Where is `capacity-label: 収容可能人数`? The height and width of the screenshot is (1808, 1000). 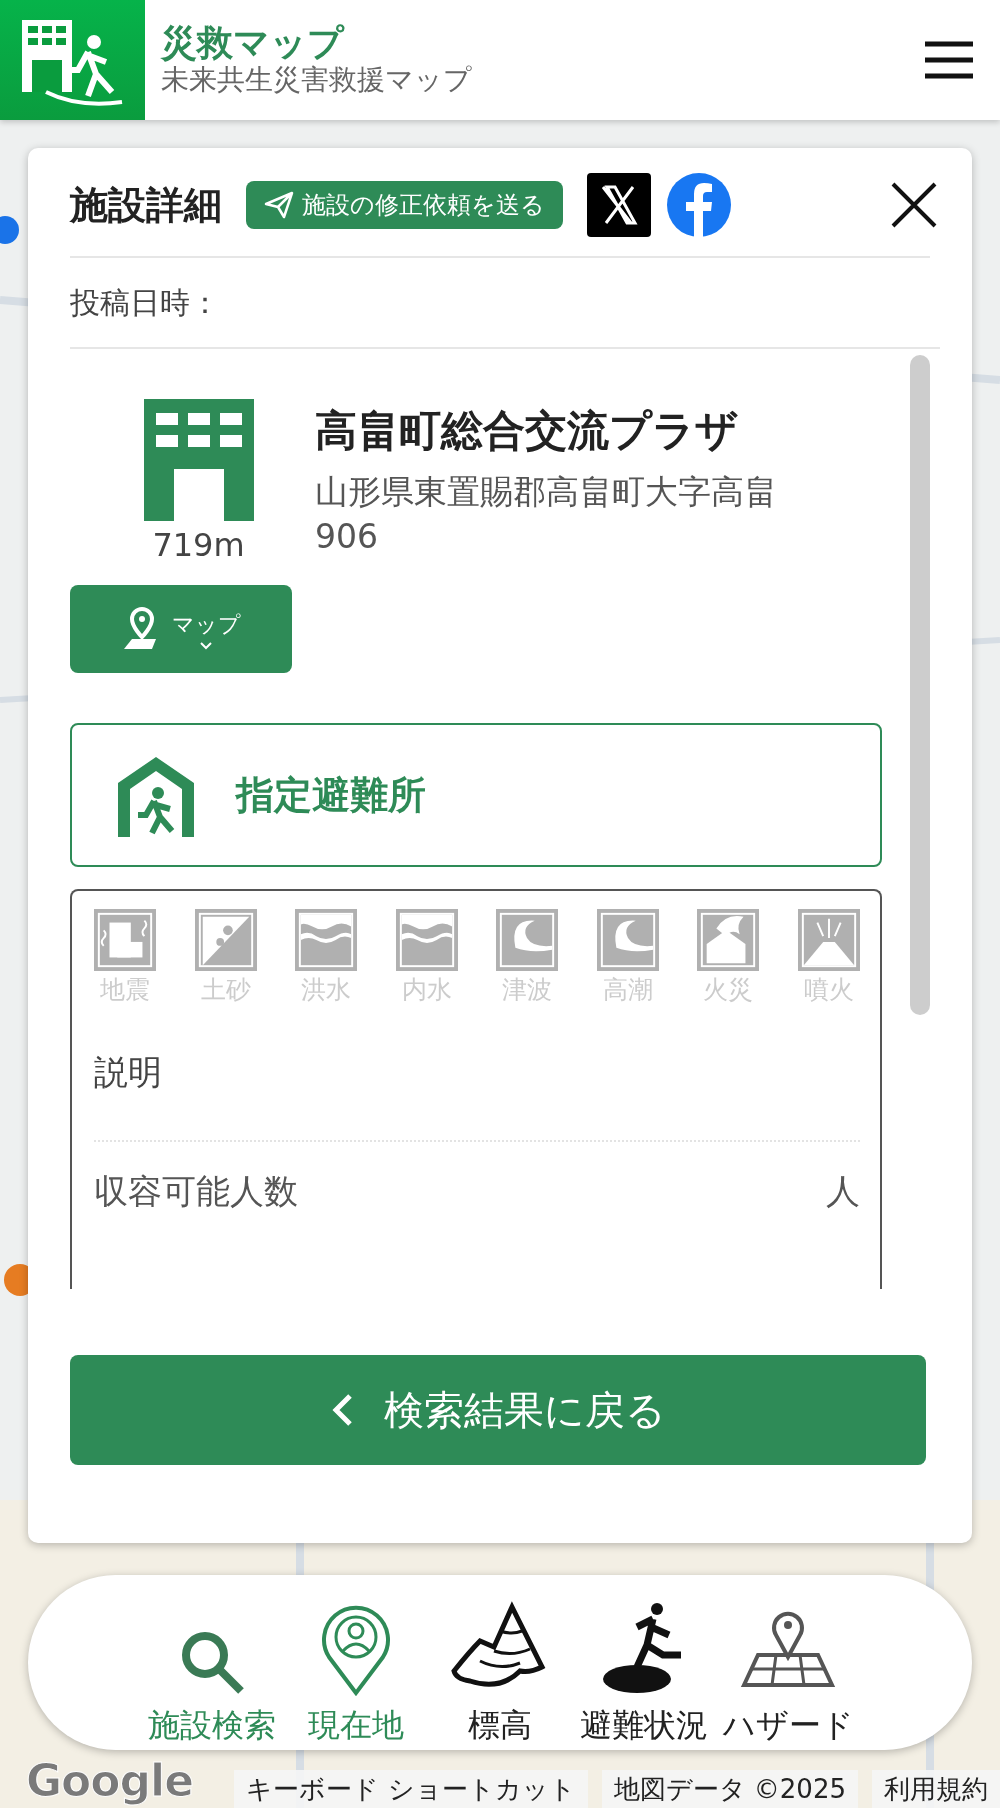
capacity-label: 収容可能人数 is located at coordinates (196, 1191).